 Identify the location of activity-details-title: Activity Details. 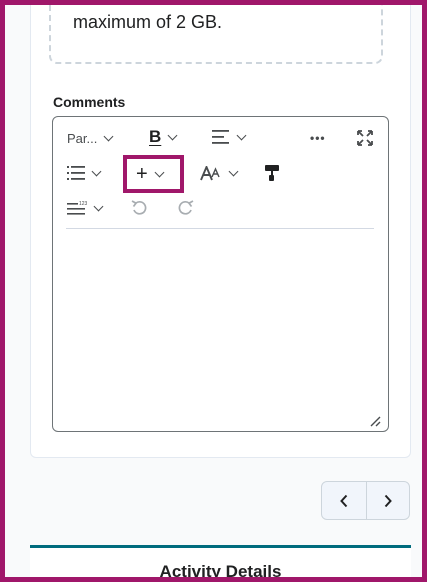
(220, 571).